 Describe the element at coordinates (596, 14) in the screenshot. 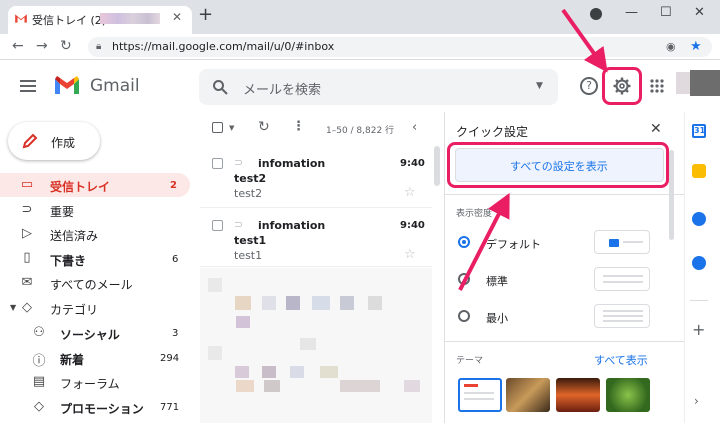

I see `profile-dropdown-icon` at that location.